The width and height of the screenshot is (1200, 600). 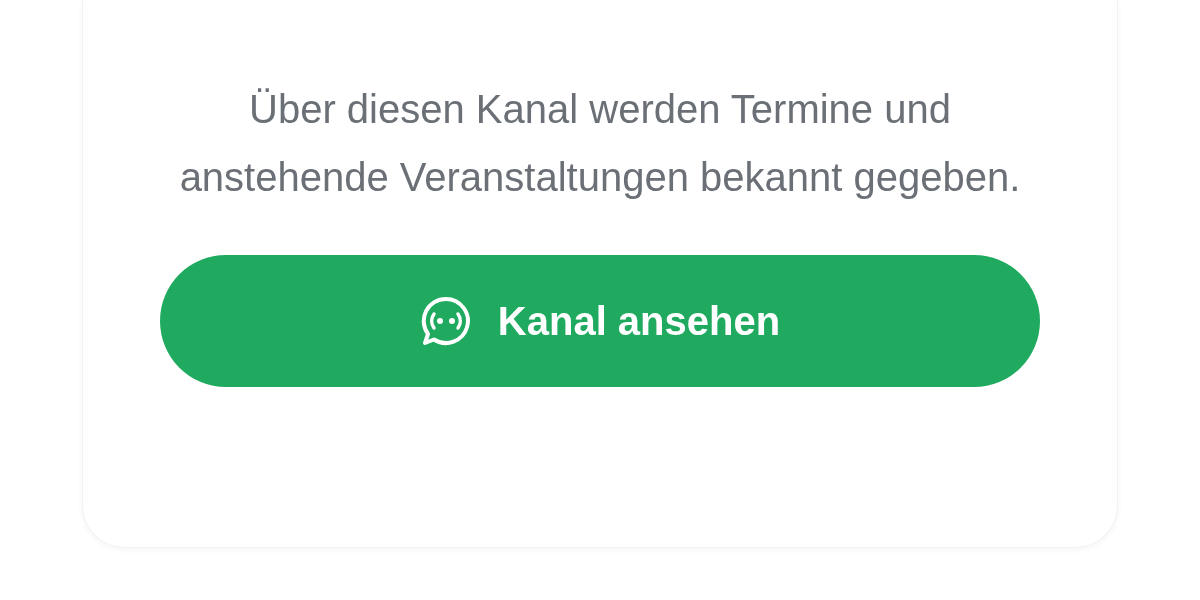 I want to click on channel-description: Über diesen Kanal werden Termine und anstehende Veranstaltungen bekannt gegeben., so click(x=600, y=143).